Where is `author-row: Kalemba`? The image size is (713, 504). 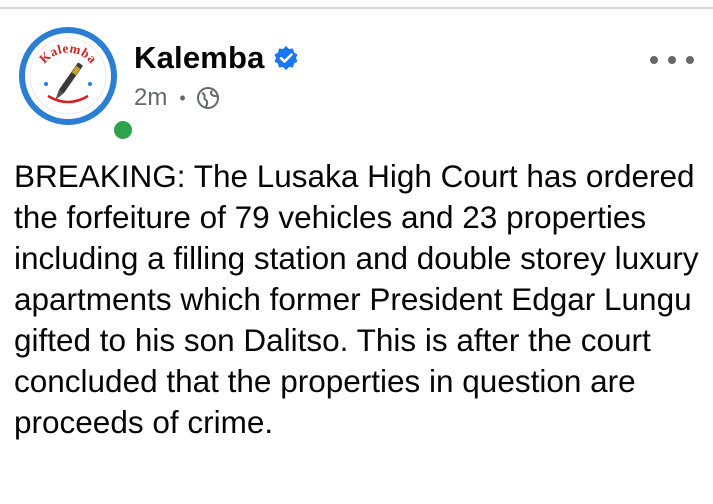 author-row: Kalemba is located at coordinates (216, 58).